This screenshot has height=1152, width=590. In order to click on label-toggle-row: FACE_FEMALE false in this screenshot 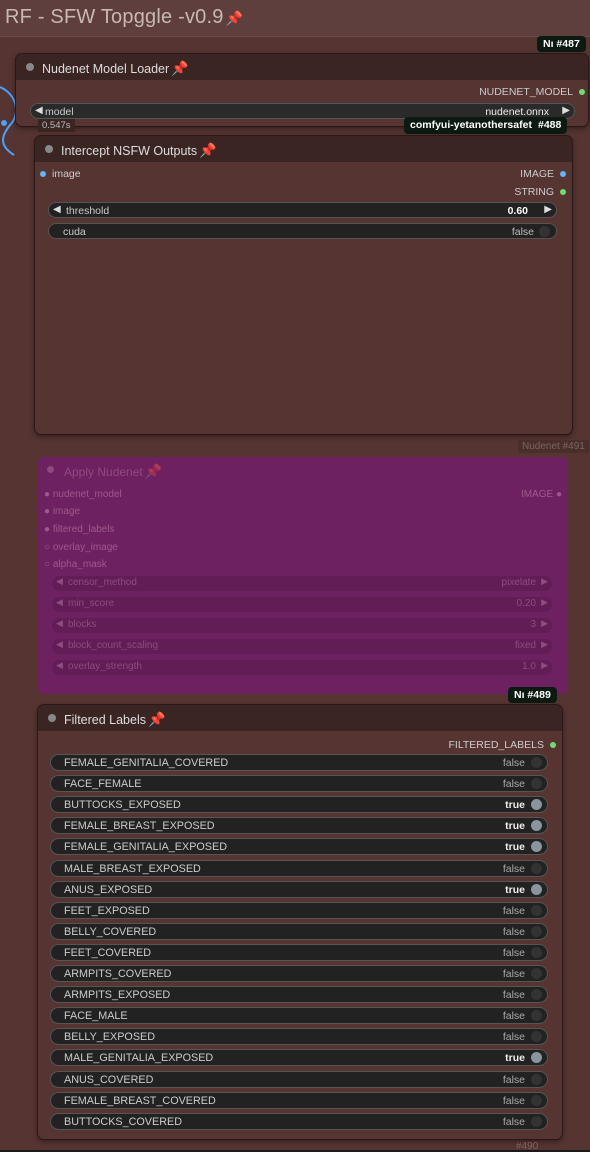, I will do `click(299, 784)`.